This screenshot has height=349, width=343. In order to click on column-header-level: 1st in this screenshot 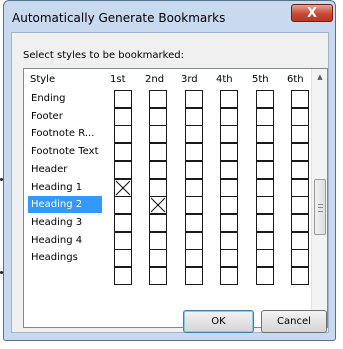, I will do `click(118, 79)`.